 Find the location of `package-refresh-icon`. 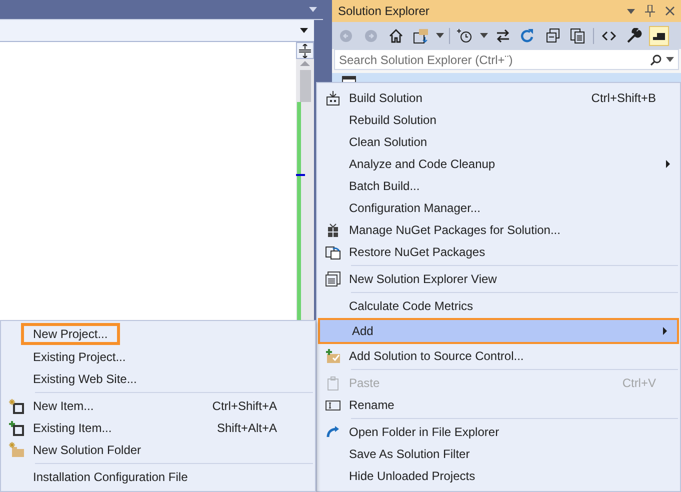

package-refresh-icon is located at coordinates (333, 252).